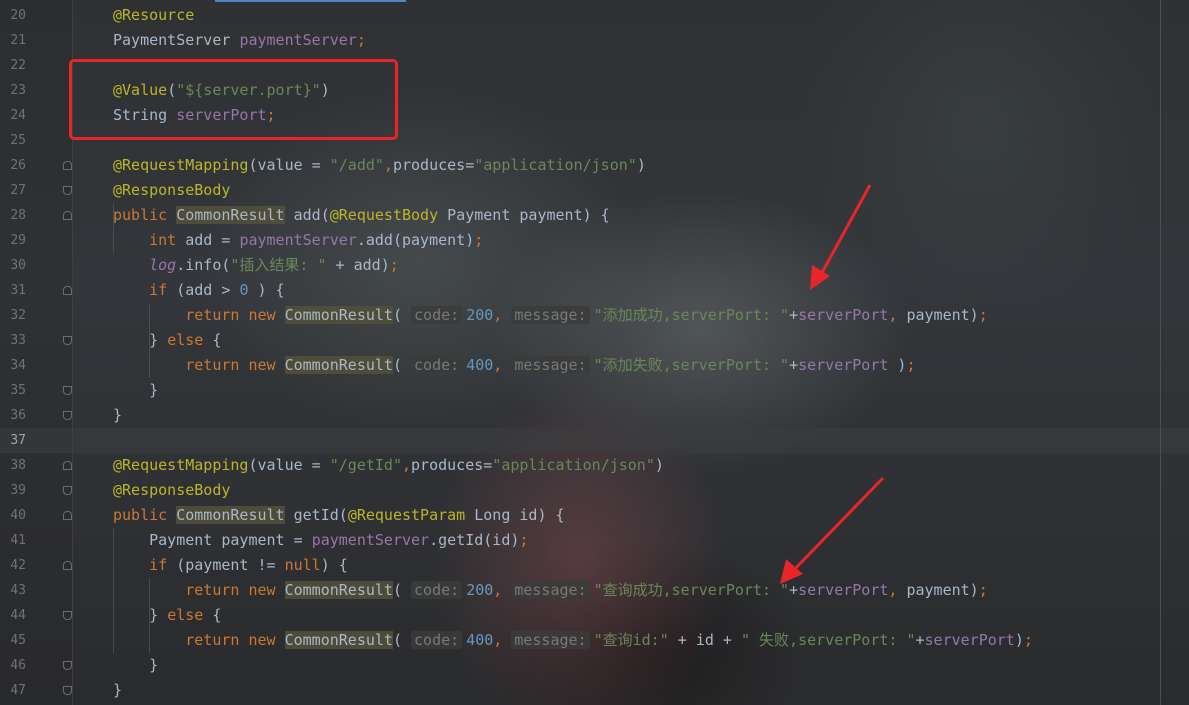 The height and width of the screenshot is (705, 1189). I want to click on annotation-arrows, so click(832, 384).